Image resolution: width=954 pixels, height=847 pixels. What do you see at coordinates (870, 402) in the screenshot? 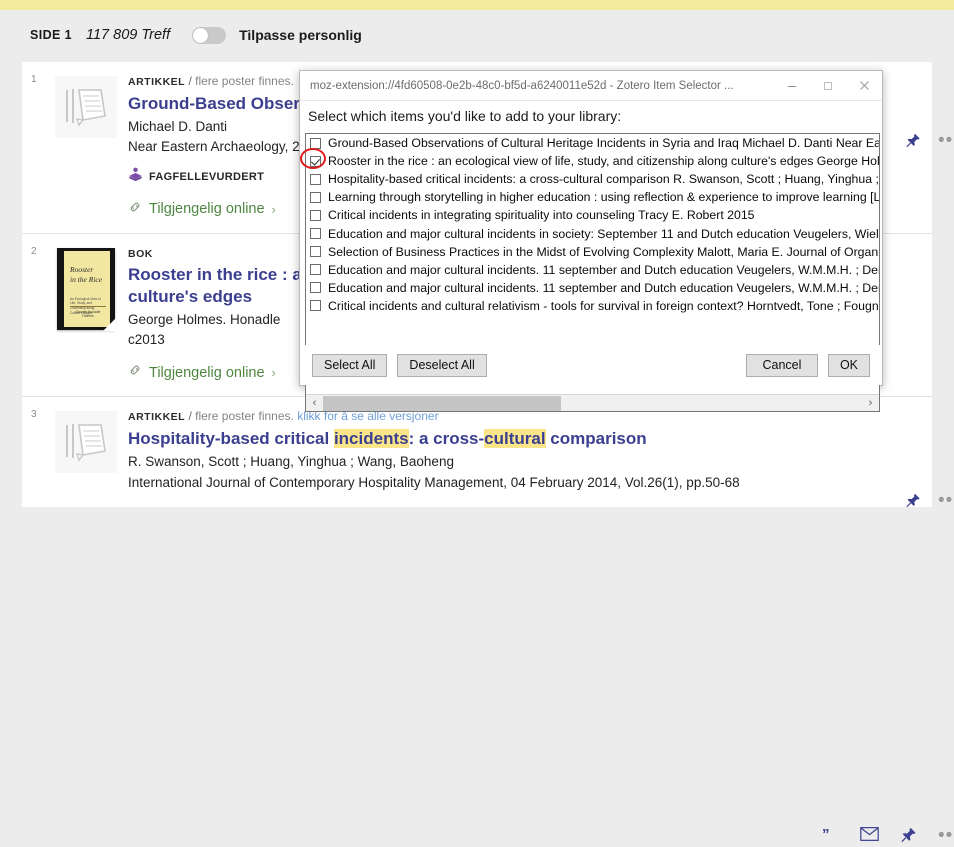
I see `scroll-right-arrow: ›` at bounding box center [870, 402].